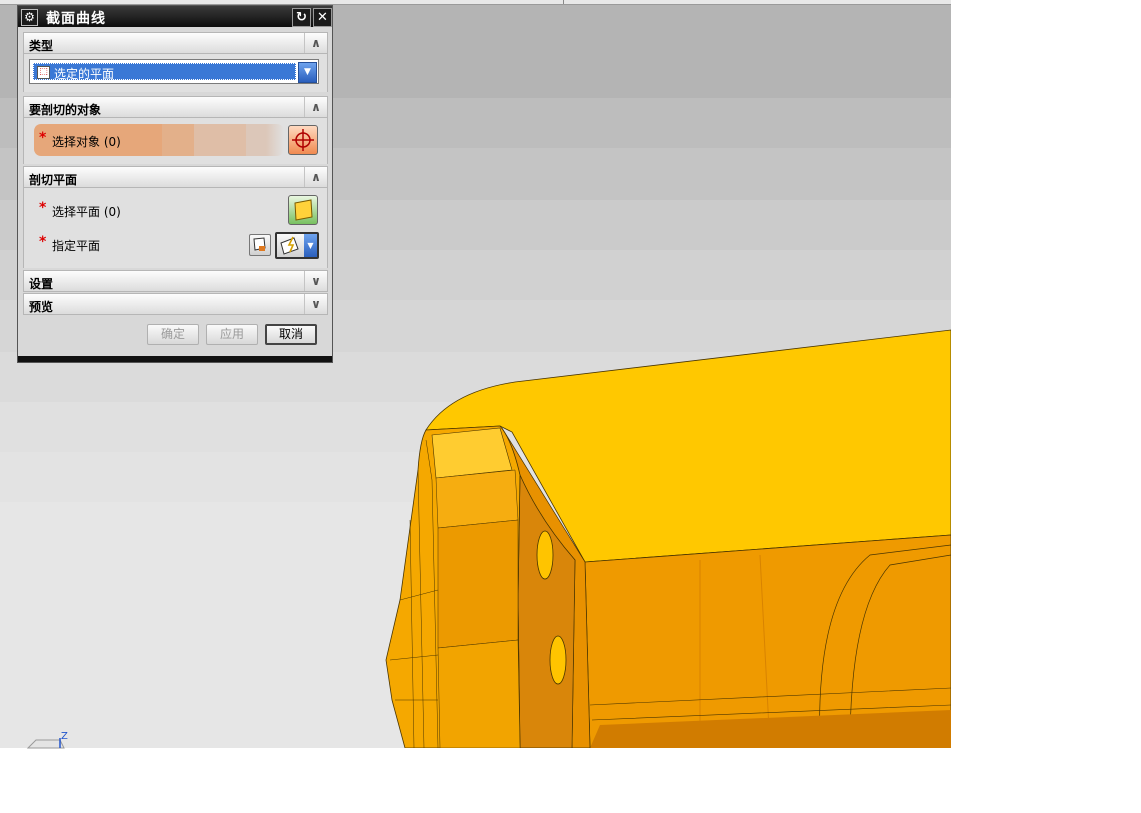 This screenshot has height=813, width=1141. What do you see at coordinates (175, 16) in the screenshot?
I see `dialog-titlebar: ⚙ 截面曲线 ↻ ✕` at bounding box center [175, 16].